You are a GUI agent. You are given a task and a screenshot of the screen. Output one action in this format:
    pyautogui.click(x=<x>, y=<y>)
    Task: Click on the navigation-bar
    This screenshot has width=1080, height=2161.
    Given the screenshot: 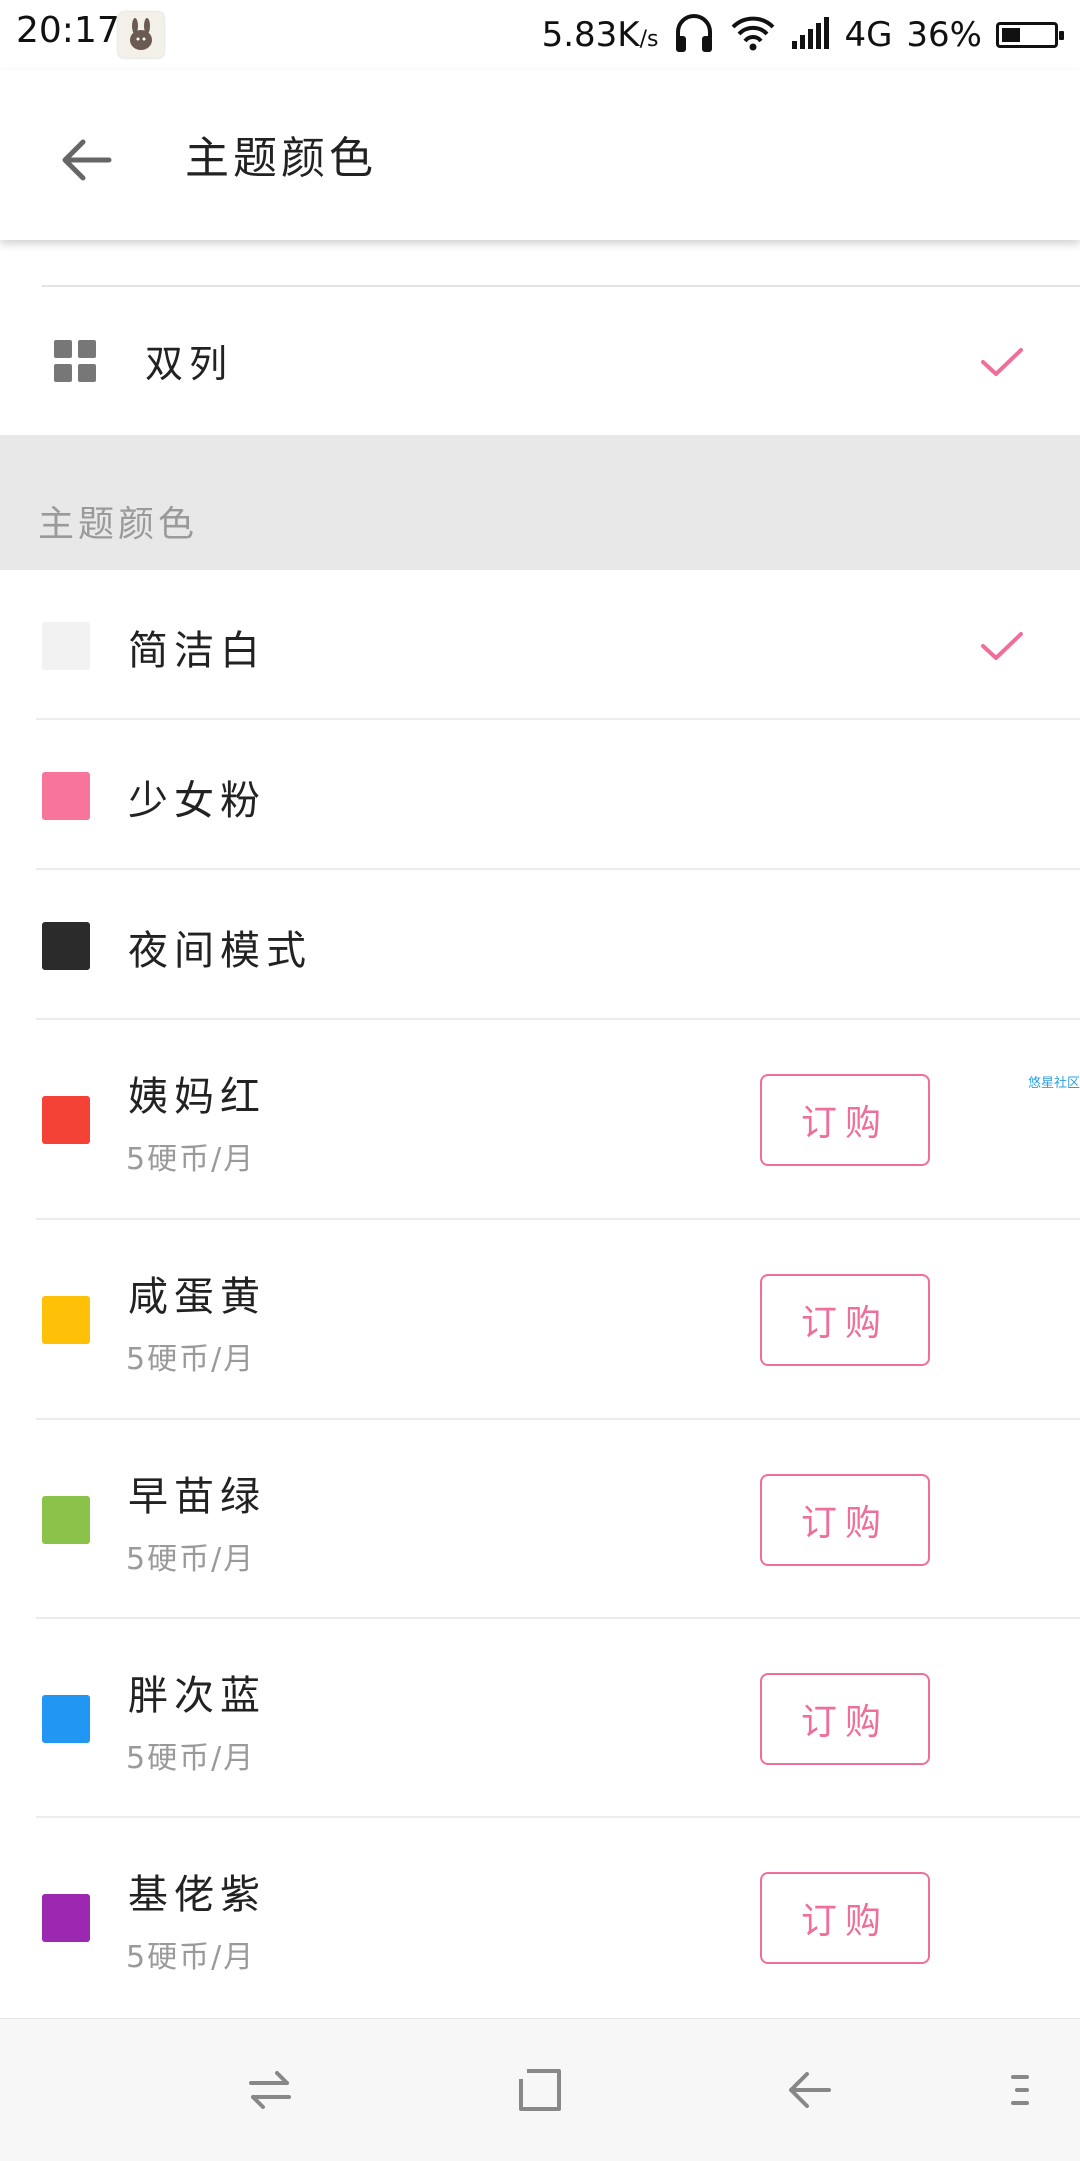 What is the action you would take?
    pyautogui.click(x=540, y=2089)
    